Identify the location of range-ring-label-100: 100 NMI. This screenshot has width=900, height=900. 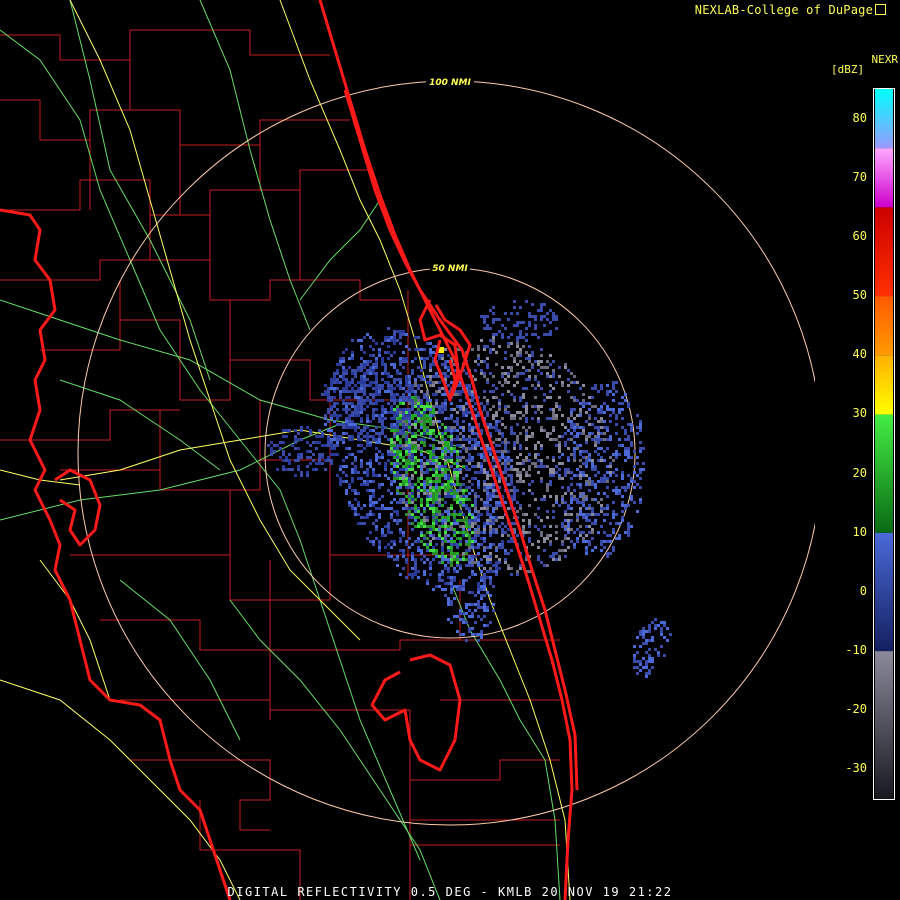
(450, 83).